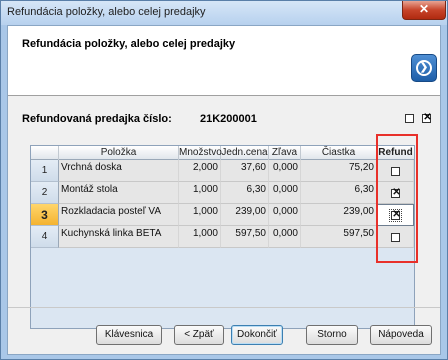 The height and width of the screenshot is (360, 448). What do you see at coordinates (119, 237) in the screenshot?
I see `cell-item: Kuchynská linka BETA` at bounding box center [119, 237].